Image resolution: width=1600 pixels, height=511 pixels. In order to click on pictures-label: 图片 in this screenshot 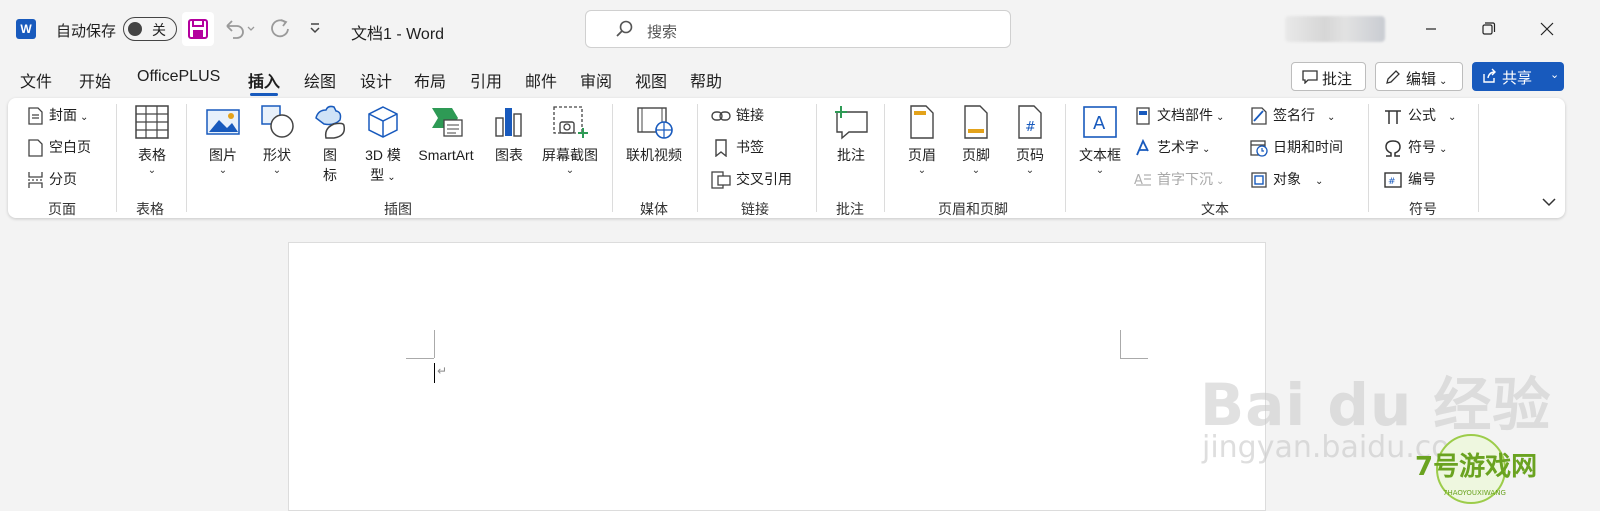, I will do `click(223, 155)`.